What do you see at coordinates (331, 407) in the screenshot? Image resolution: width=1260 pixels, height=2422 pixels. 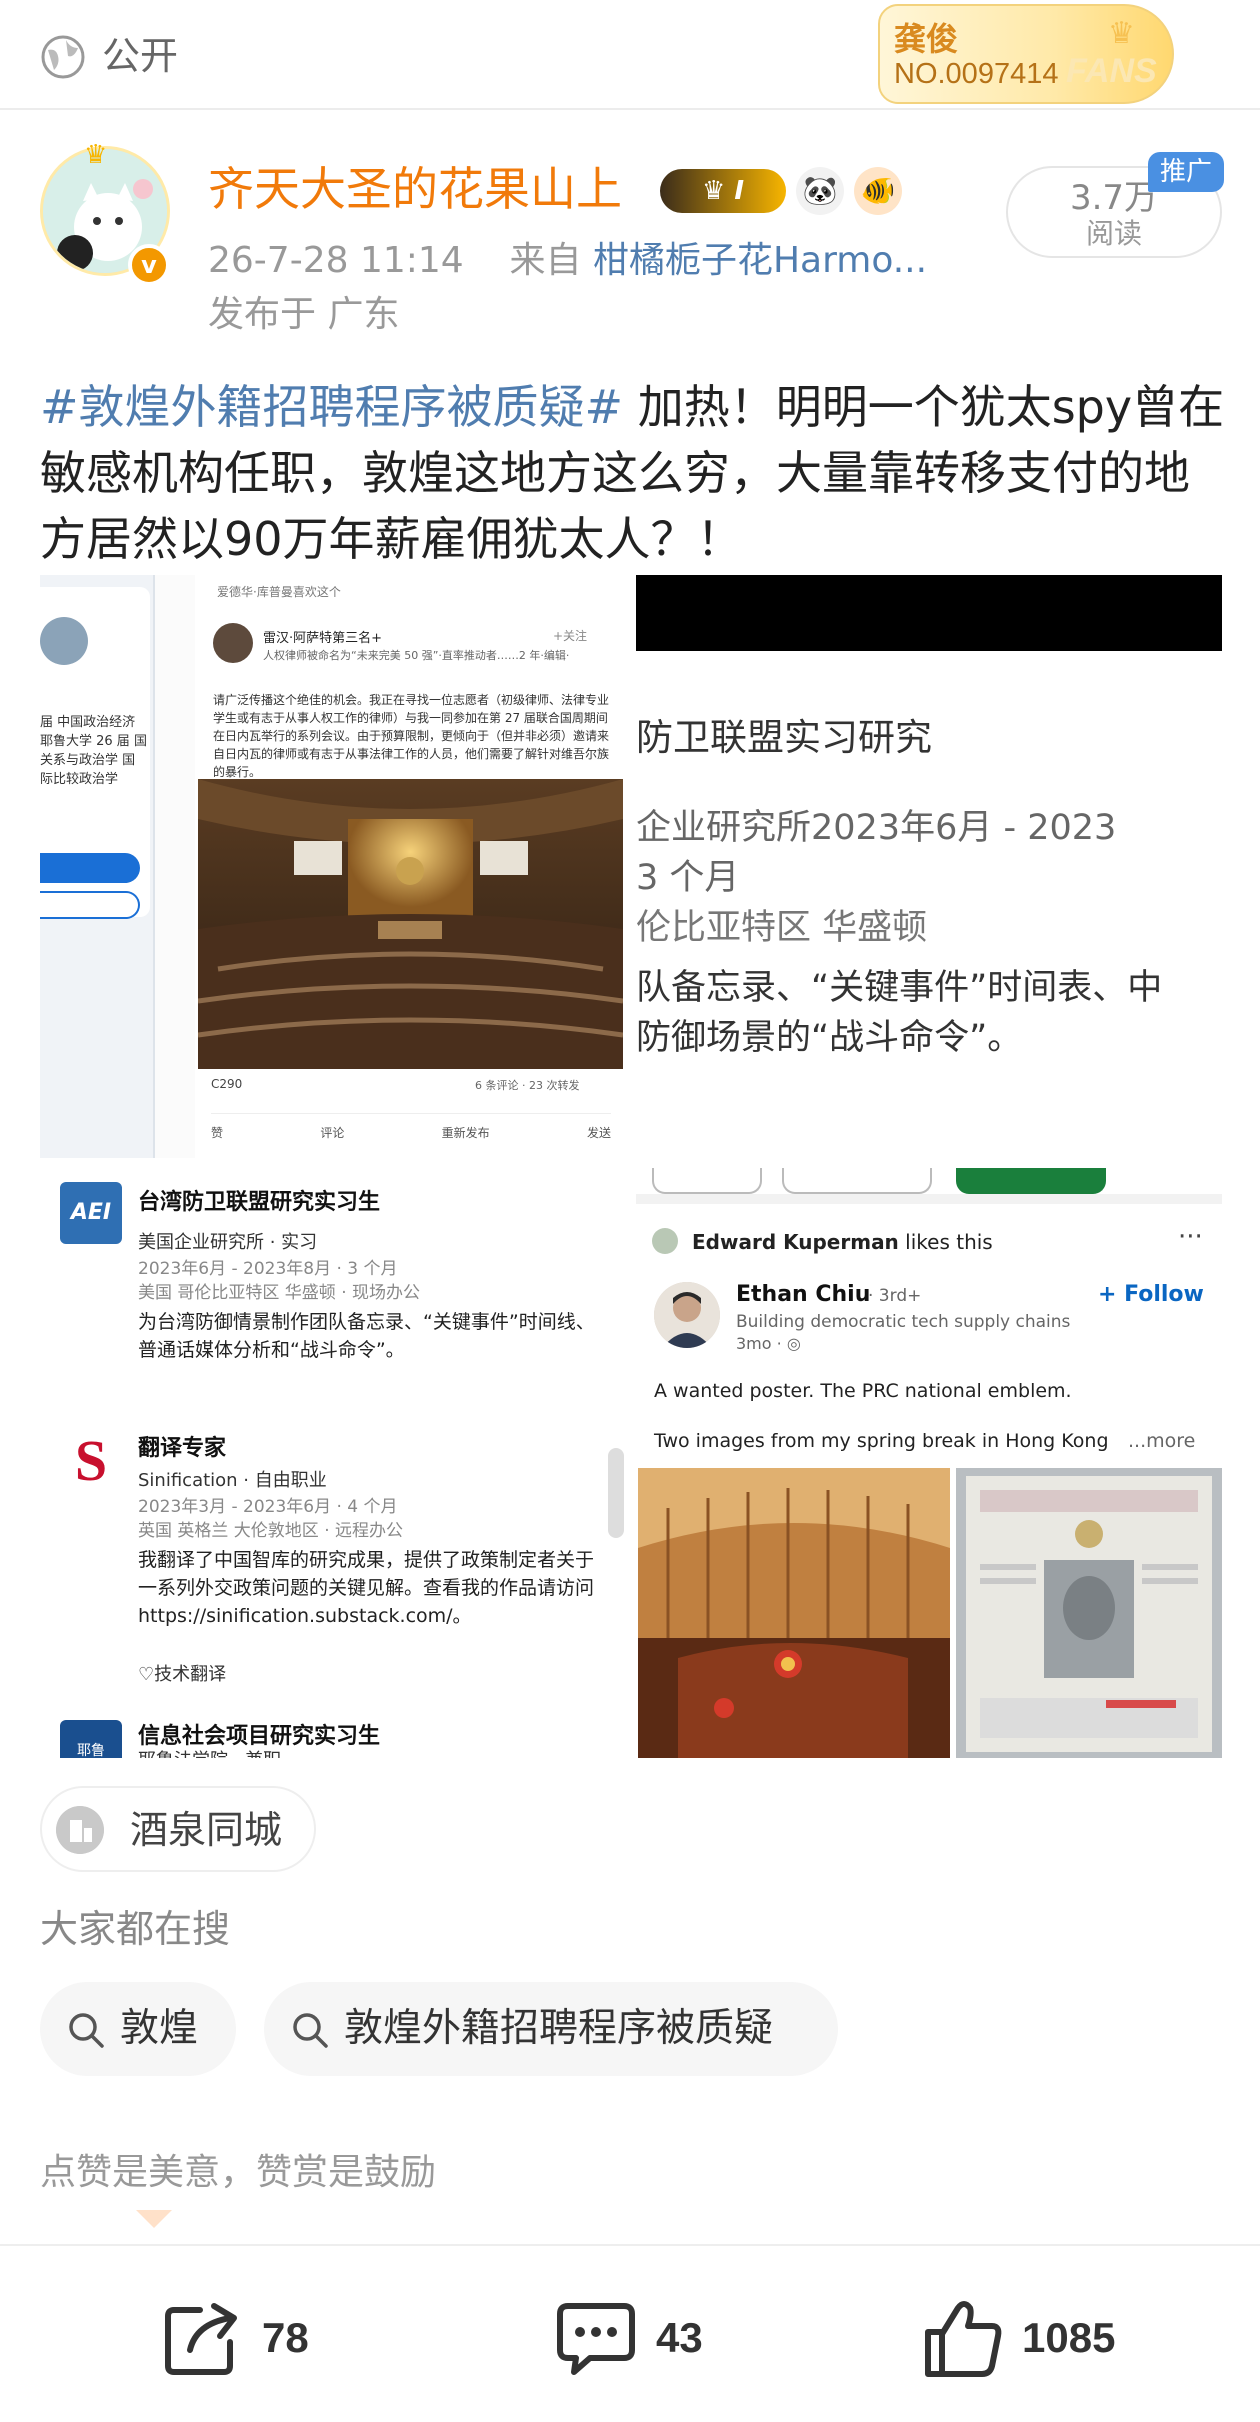 I see `hashtag-link: #敦煌外籍招聘程序被质疑#` at bounding box center [331, 407].